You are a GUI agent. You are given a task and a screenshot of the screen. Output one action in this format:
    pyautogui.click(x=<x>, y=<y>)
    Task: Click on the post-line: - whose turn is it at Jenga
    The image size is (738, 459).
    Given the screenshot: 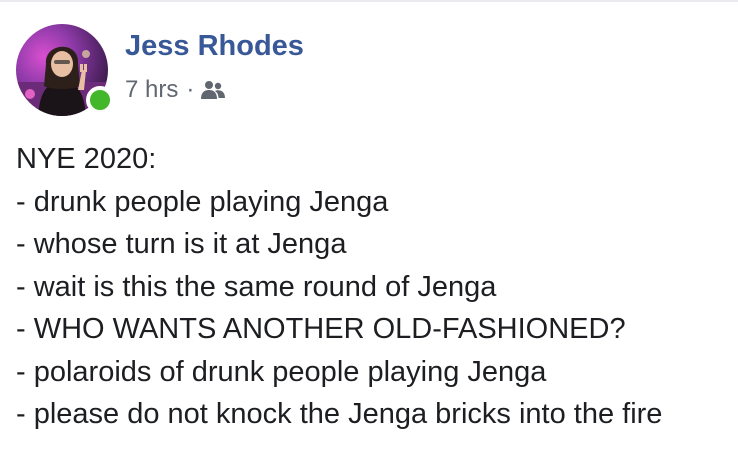 What is the action you would take?
    pyautogui.click(x=181, y=244)
    